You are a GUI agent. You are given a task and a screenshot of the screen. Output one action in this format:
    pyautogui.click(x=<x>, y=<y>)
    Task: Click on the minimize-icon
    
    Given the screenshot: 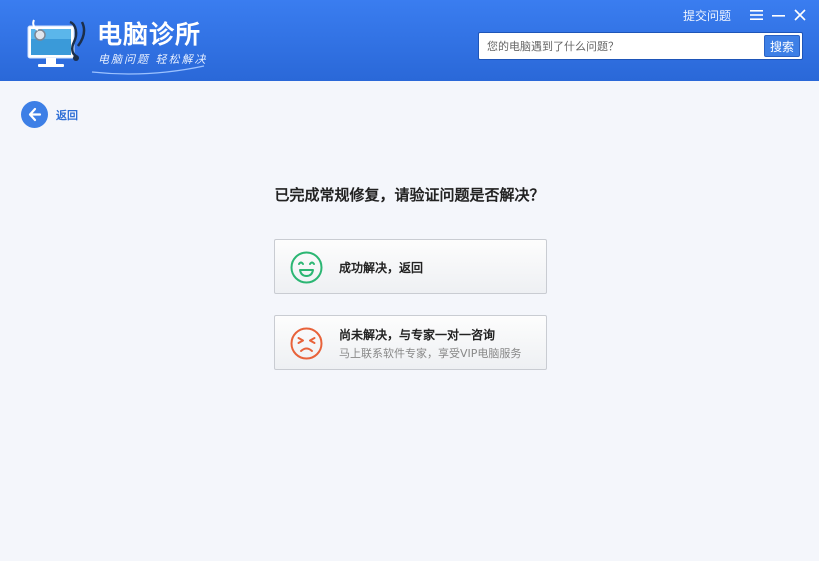 What is the action you would take?
    pyautogui.click(x=778, y=16)
    